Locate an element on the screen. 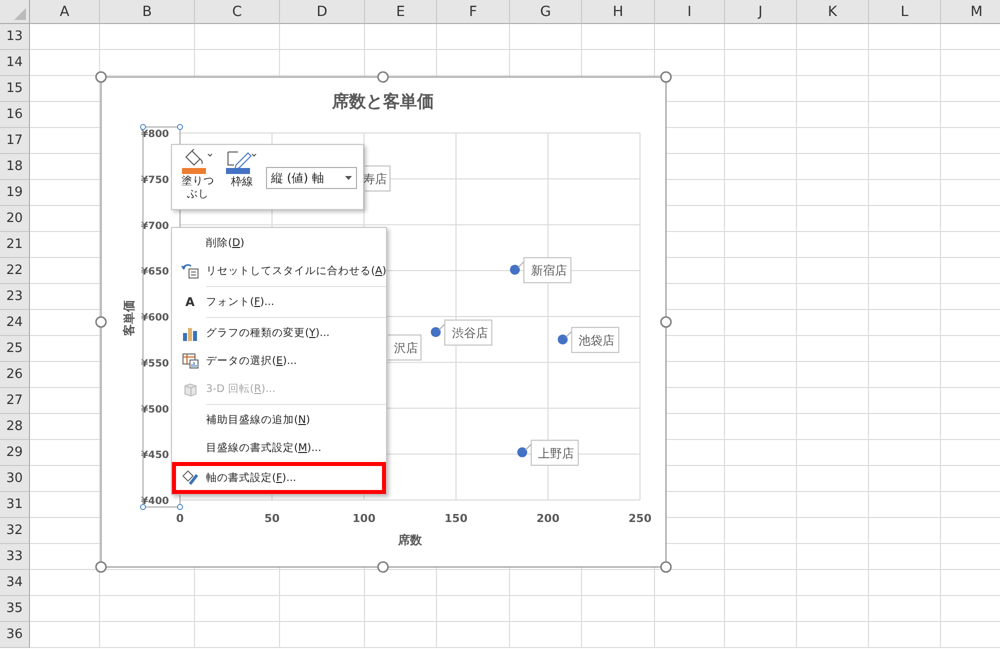 The image size is (1000, 649). reset-icon is located at coordinates (190, 271).